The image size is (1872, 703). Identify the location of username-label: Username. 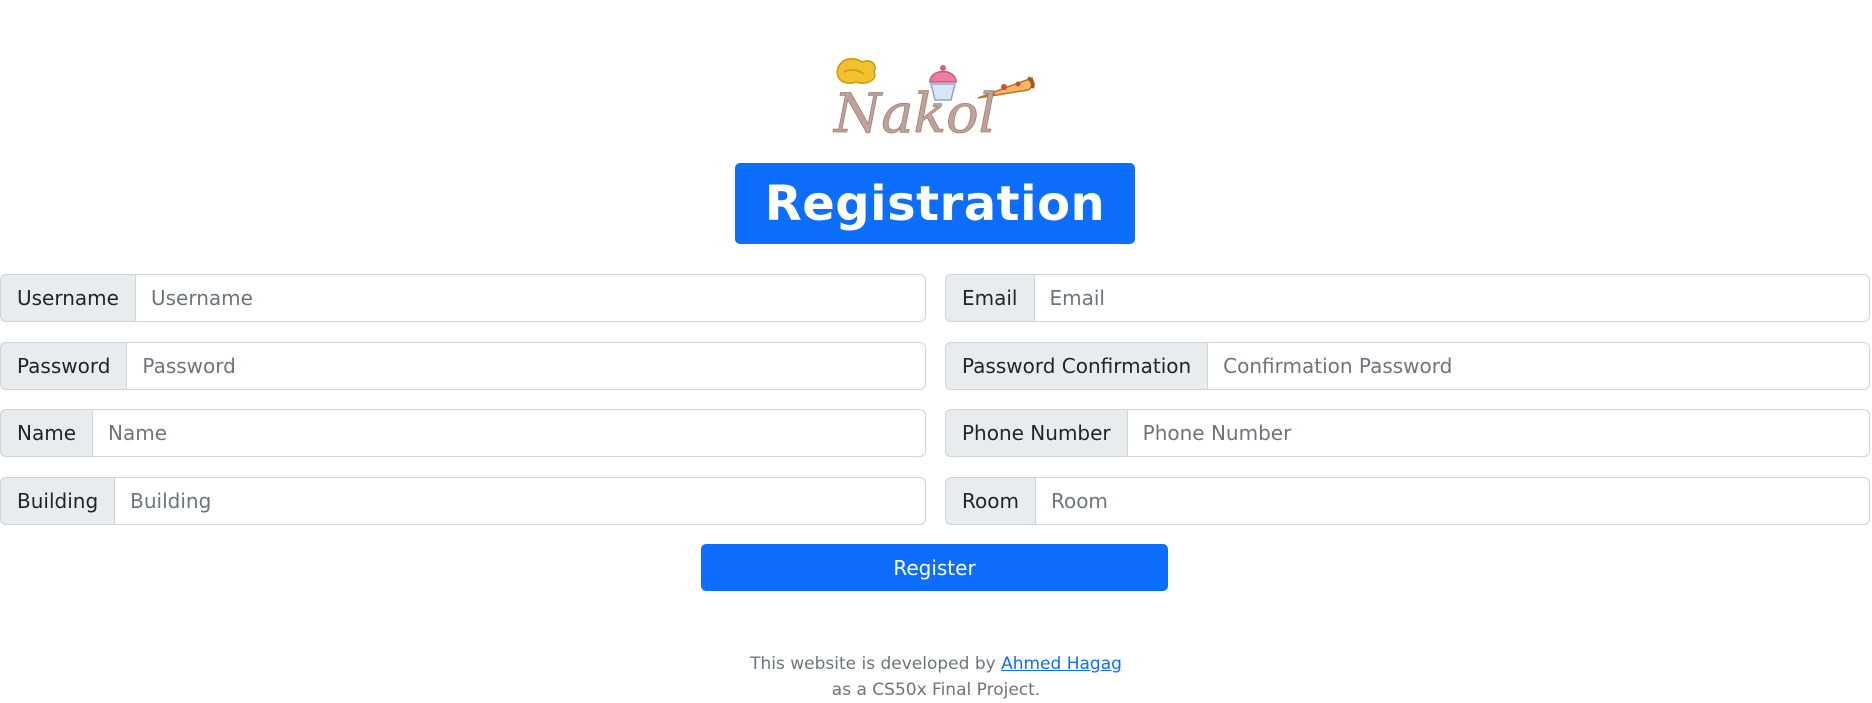
(67, 298).